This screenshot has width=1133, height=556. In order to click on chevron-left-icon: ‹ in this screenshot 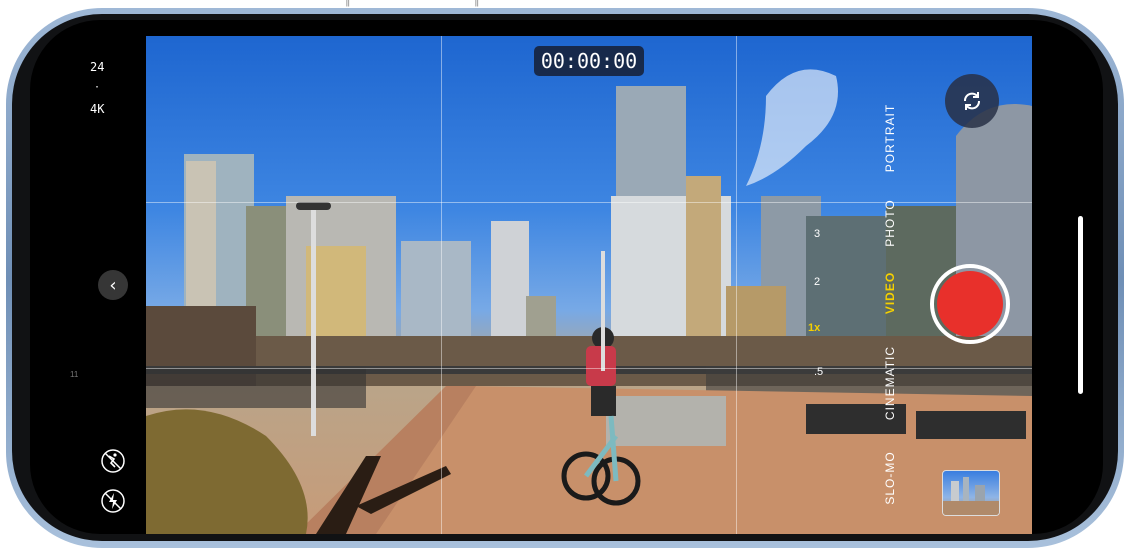, I will do `click(113, 285)`.